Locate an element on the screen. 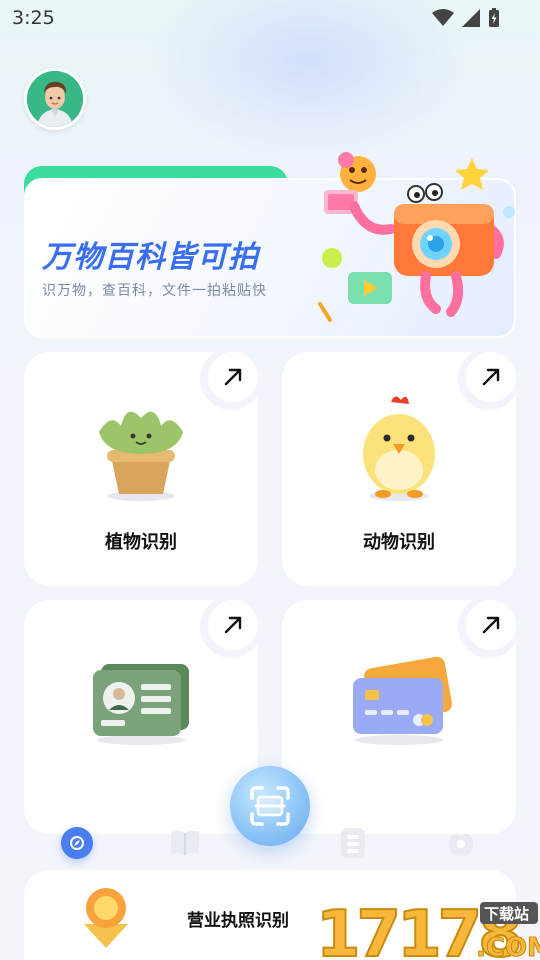 This screenshot has height=960, width=540. camera-mascot-illustration is located at coordinates (416, 237).